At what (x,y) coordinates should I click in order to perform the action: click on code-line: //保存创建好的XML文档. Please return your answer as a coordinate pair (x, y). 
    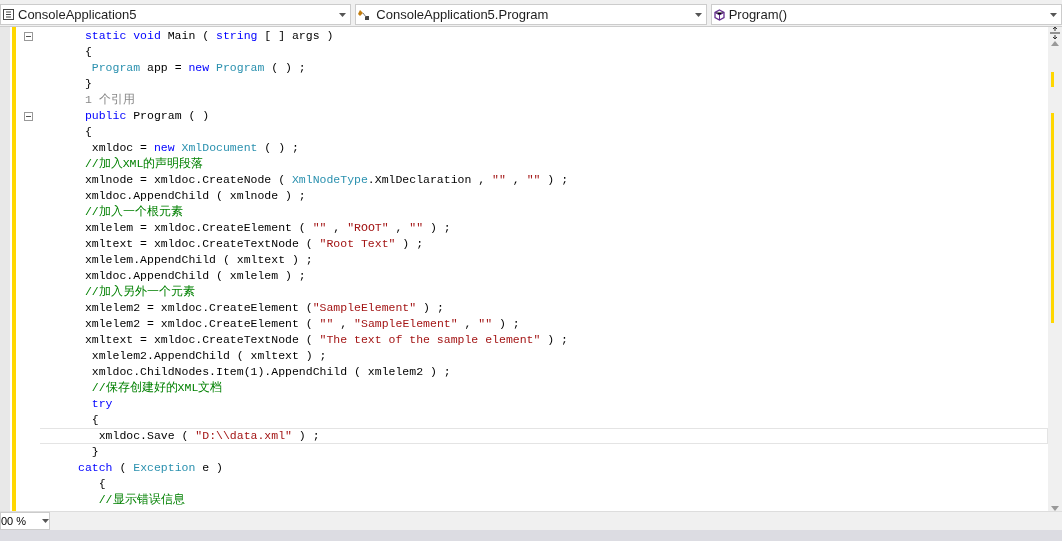
    Looking at the image, I should click on (157, 388).